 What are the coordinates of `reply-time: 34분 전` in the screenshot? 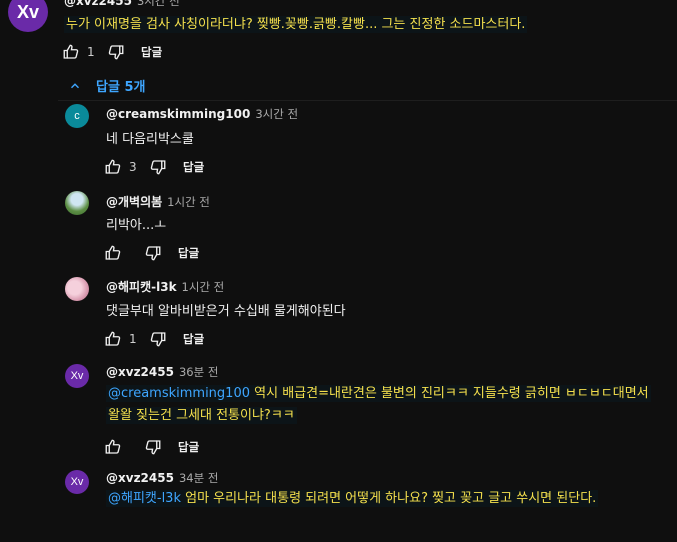 It's located at (198, 478).